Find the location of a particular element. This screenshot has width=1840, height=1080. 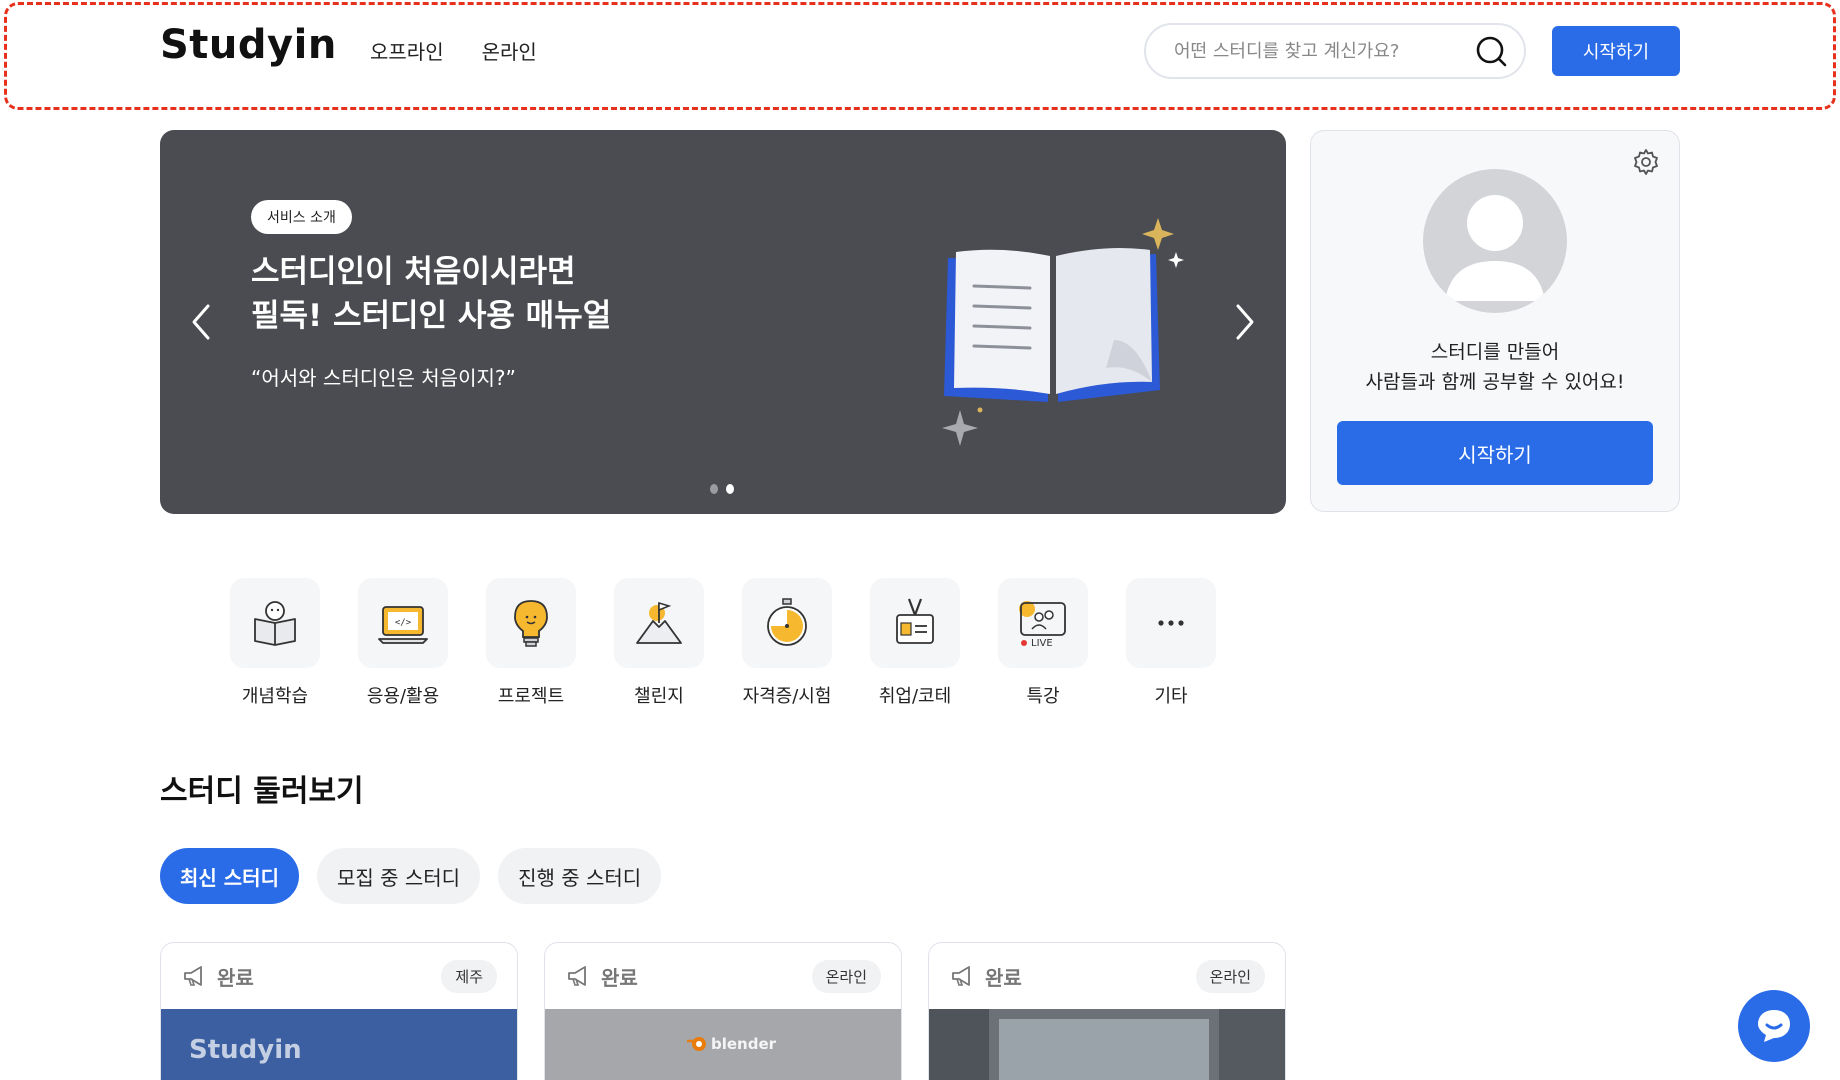

live-icon: LIVE is located at coordinates (1042, 625).